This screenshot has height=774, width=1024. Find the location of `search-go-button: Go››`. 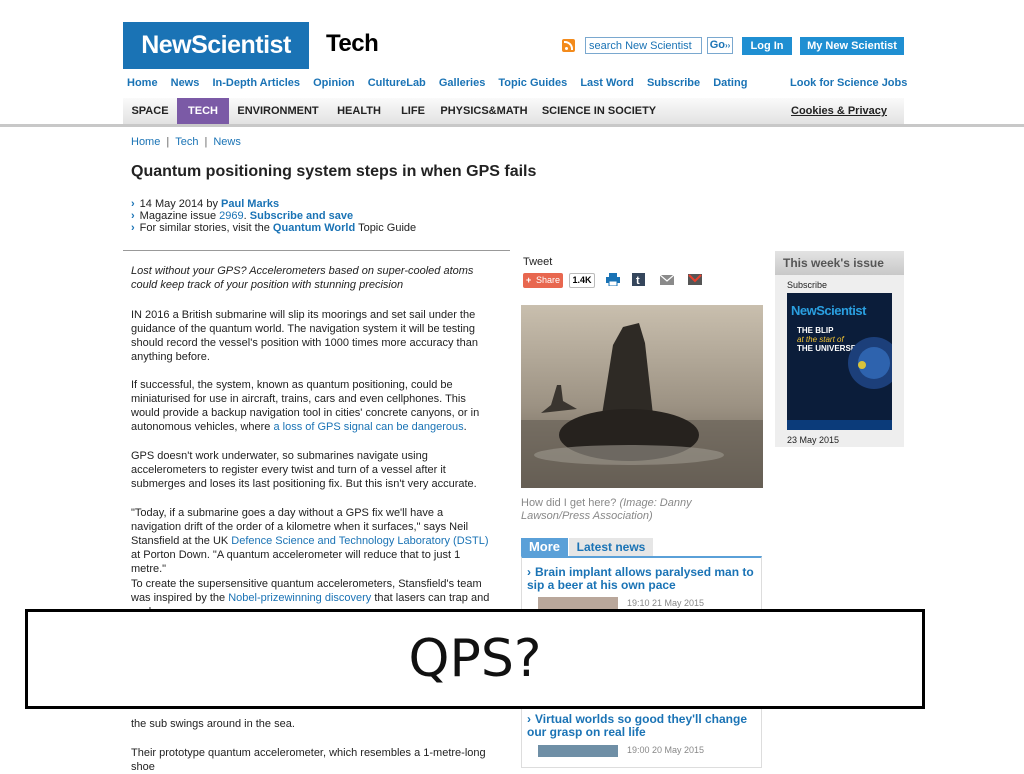

search-go-button: Go›› is located at coordinates (720, 45).